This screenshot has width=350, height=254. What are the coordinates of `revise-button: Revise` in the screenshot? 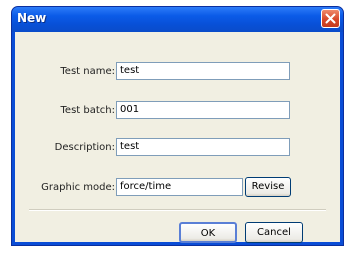 It's located at (268, 187).